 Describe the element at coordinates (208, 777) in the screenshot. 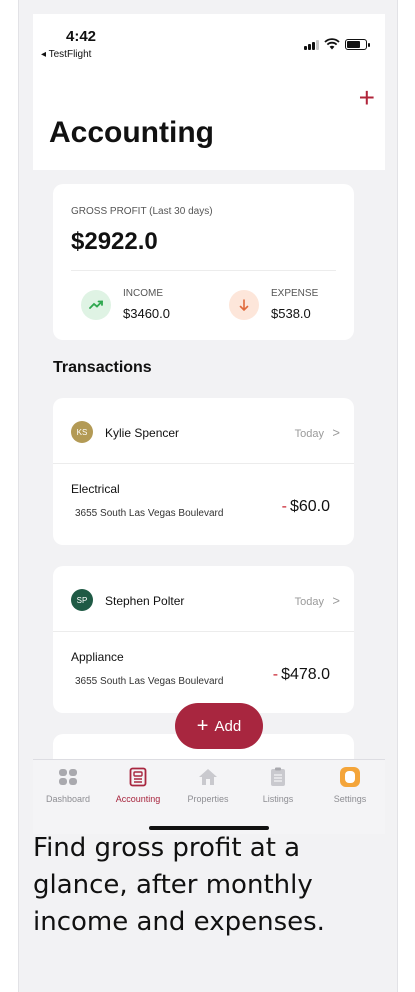

I see `home-icon` at that location.